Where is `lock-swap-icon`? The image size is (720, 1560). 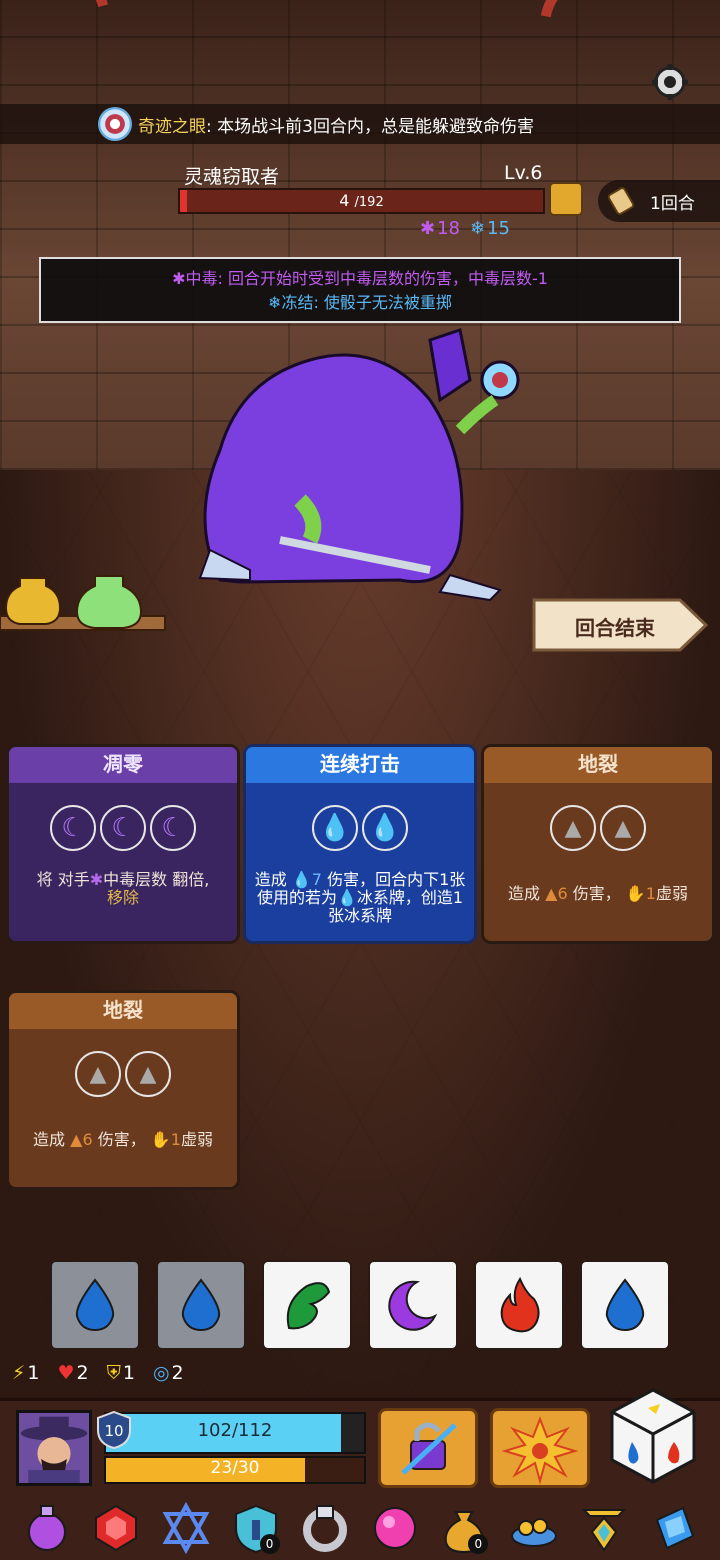 lock-swap-icon is located at coordinates (429, 1448).